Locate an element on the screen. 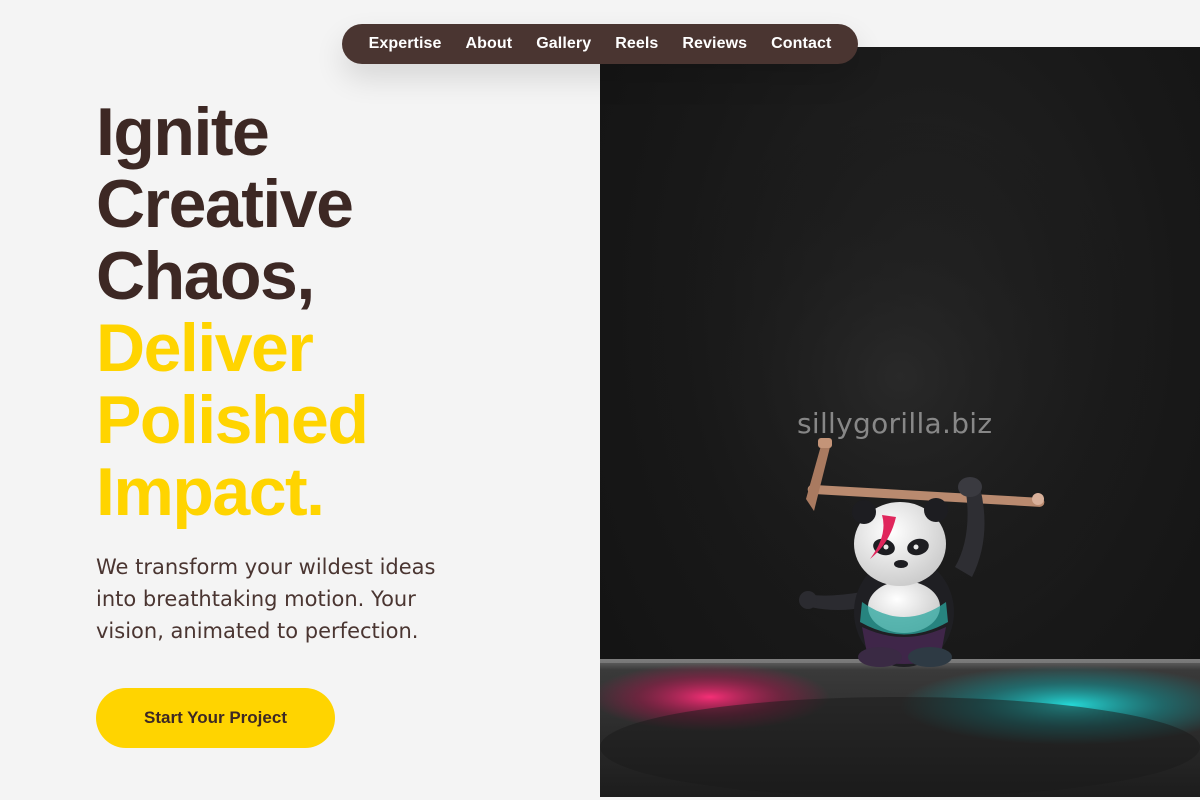  headline-line-2: Creative is located at coordinates (225, 204).